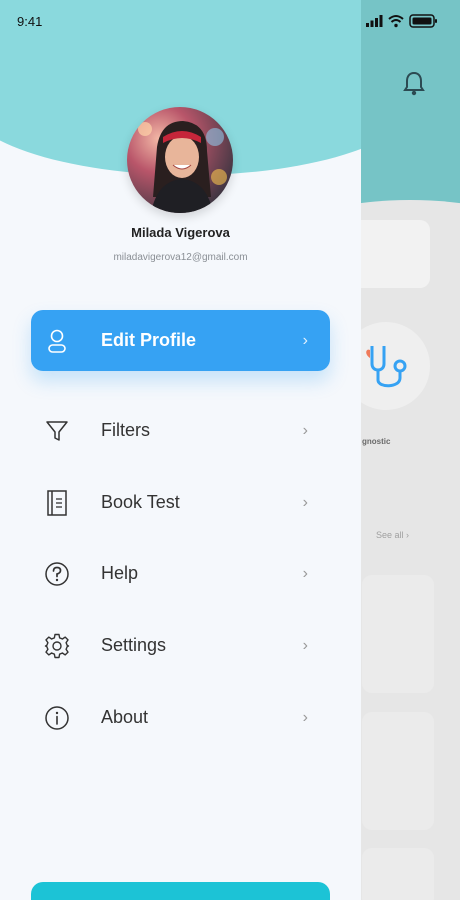 The image size is (460, 900). What do you see at coordinates (140, 502) in the screenshot?
I see `menu-item-label: Book Test` at bounding box center [140, 502].